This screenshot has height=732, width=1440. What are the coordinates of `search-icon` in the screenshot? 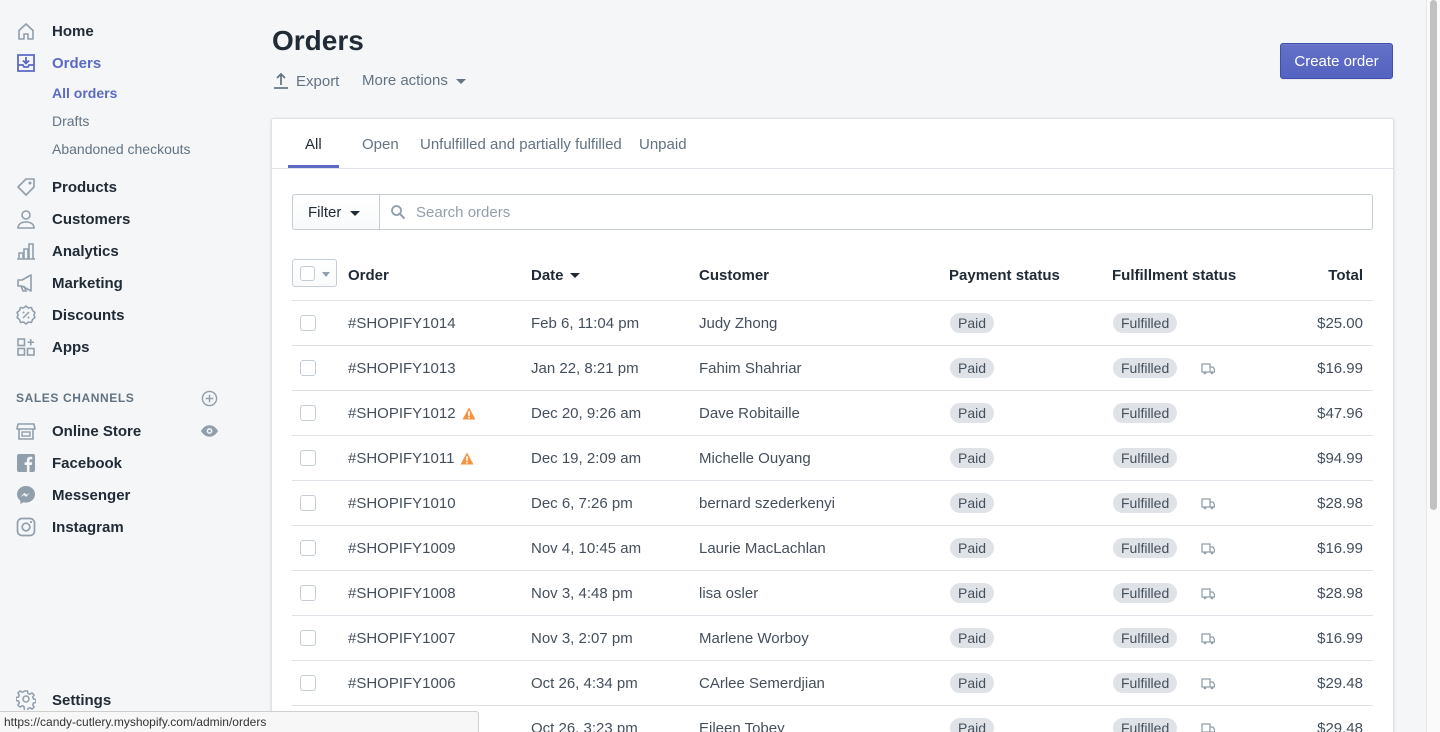 It's located at (398, 212).